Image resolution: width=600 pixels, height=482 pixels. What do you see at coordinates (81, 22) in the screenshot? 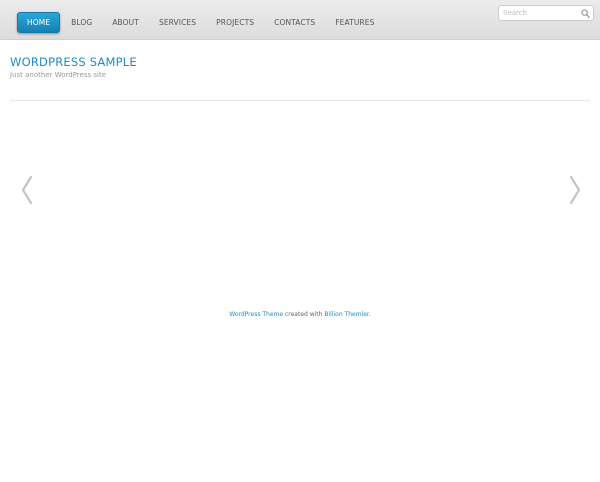
I see `nav-item-blog: BLOG` at bounding box center [81, 22].